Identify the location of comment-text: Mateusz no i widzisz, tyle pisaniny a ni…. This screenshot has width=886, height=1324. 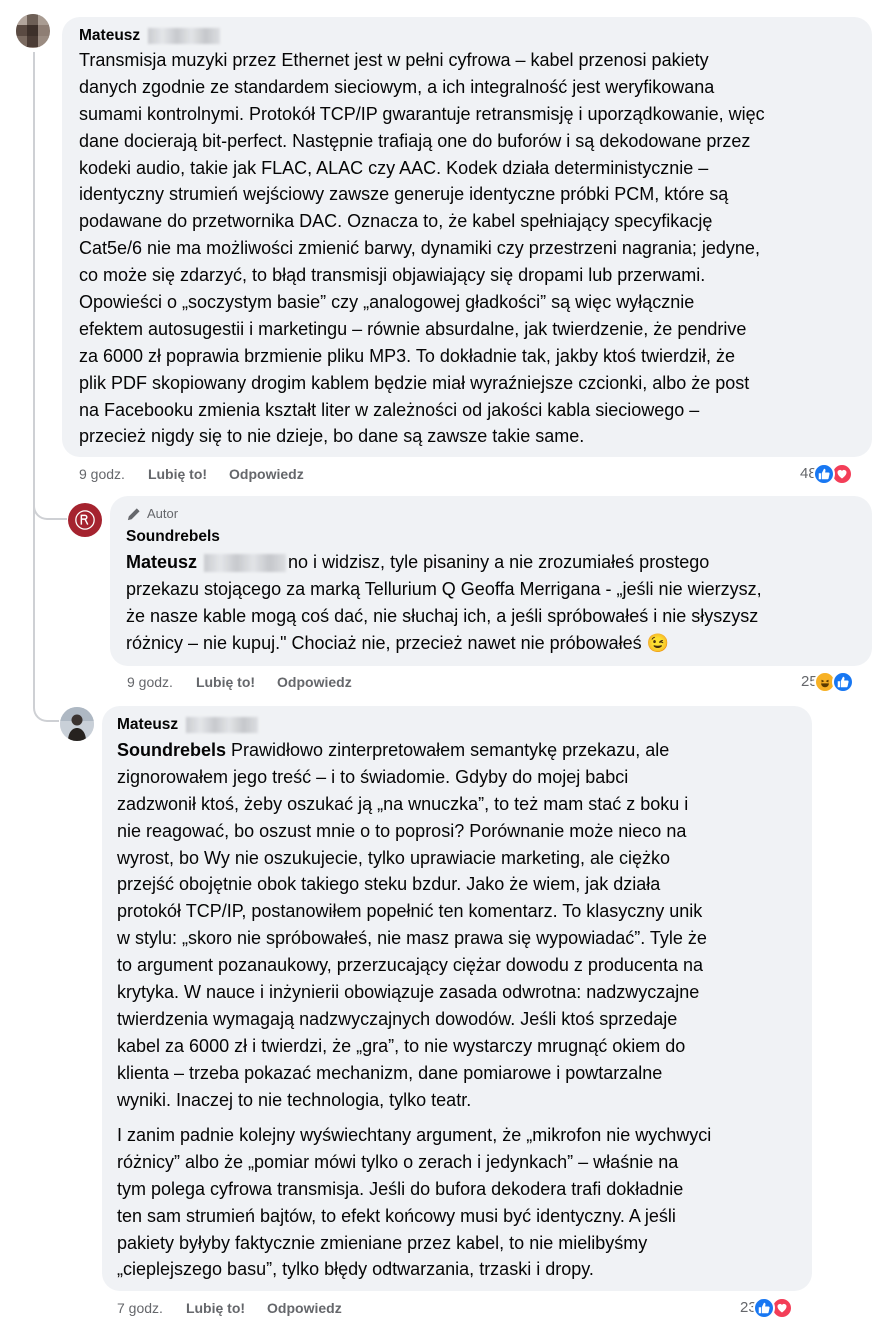
(444, 602).